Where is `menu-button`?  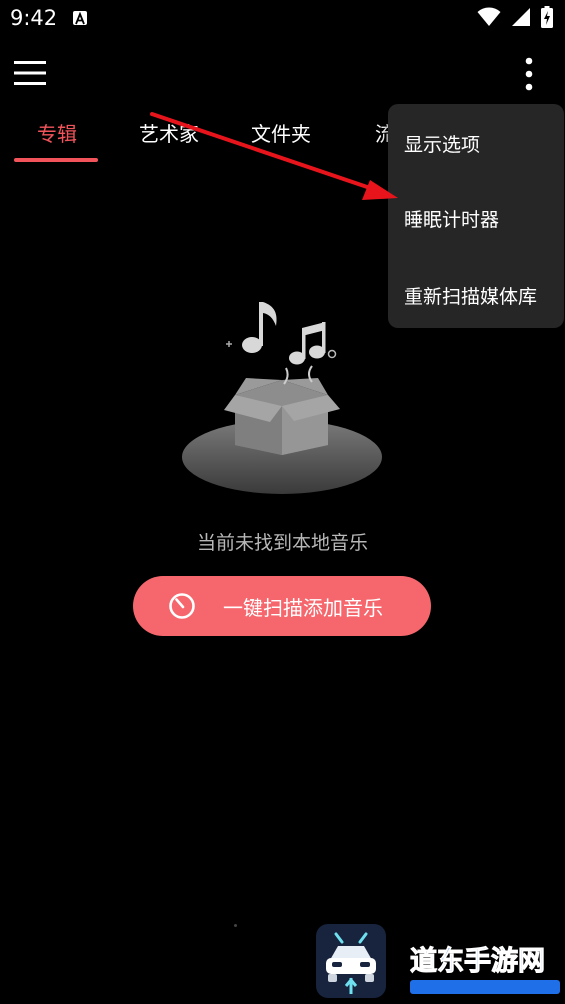 menu-button is located at coordinates (30, 73).